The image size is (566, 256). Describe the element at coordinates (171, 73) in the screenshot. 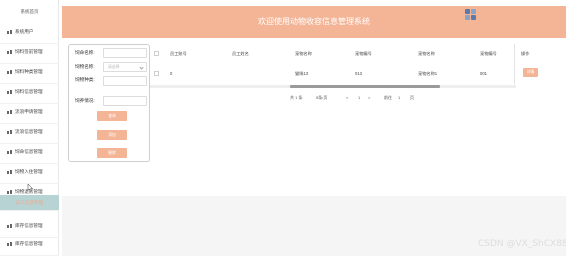

I see `table-cell: 0` at that location.